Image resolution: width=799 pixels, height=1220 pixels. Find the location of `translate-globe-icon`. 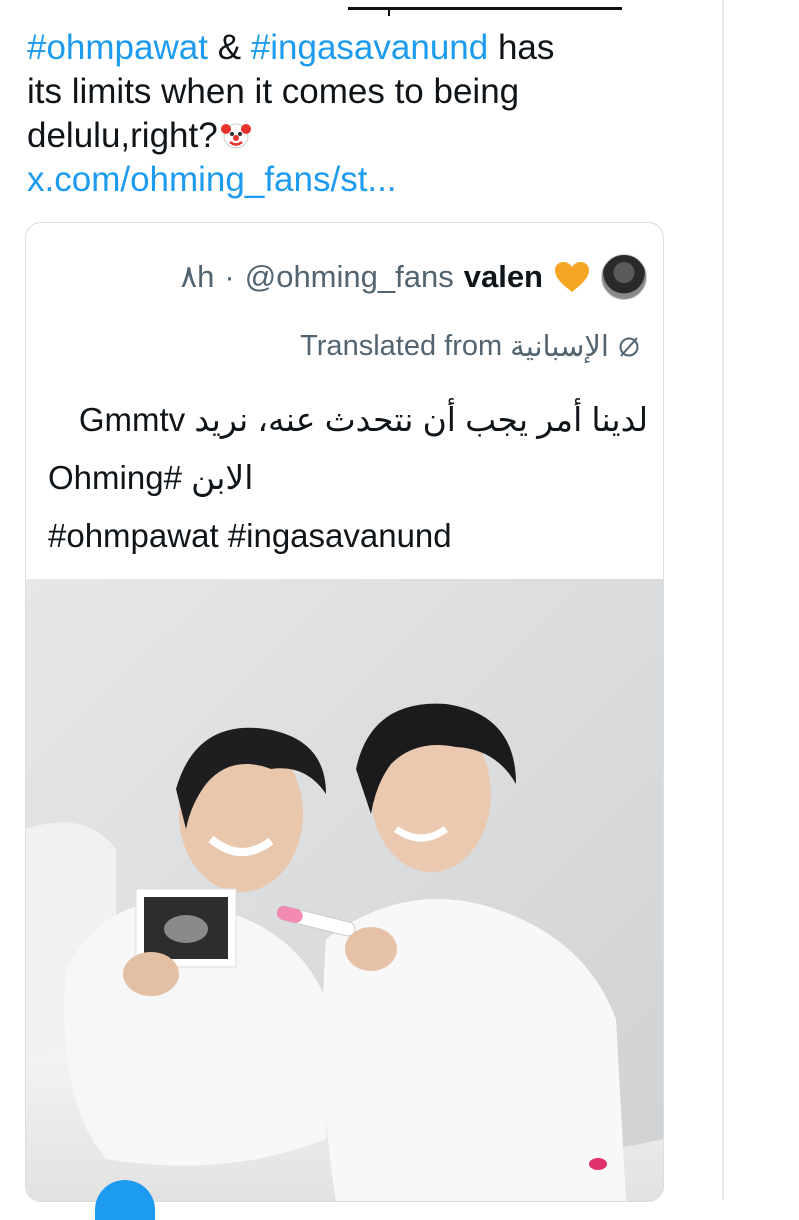

translate-globe-icon is located at coordinates (629, 346).